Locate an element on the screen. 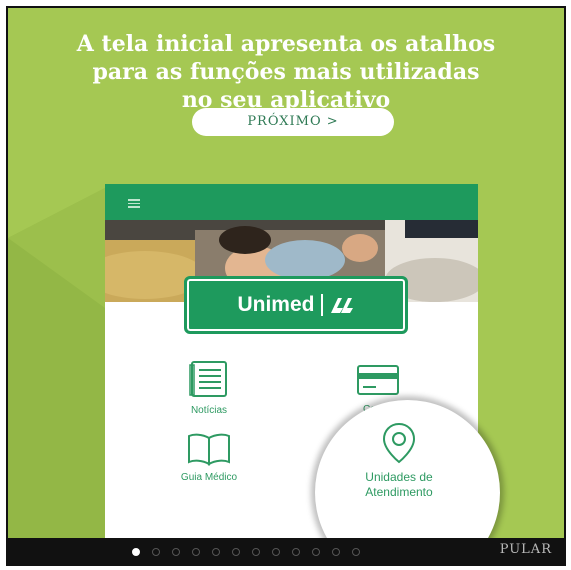 Image resolution: width=571 pixels, height=570 pixels. brand-name: Unimed is located at coordinates (276, 304).